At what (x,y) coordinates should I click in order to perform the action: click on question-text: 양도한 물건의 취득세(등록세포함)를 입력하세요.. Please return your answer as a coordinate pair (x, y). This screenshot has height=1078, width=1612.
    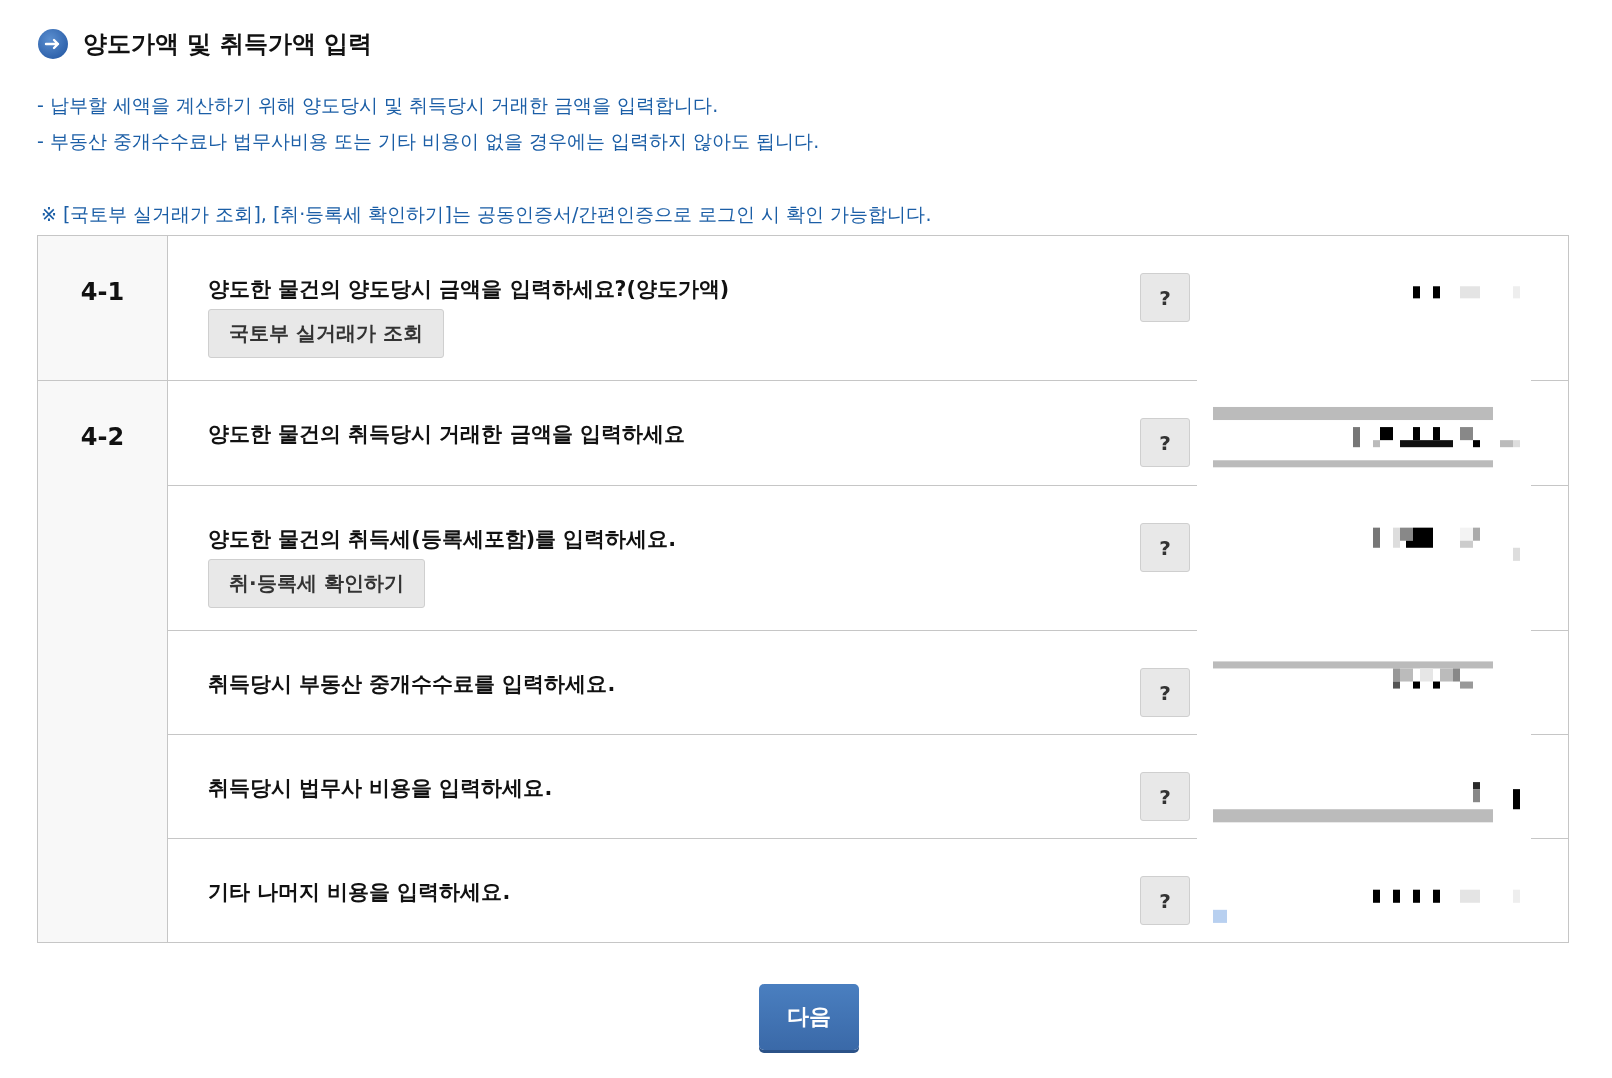
    Looking at the image, I should click on (442, 539).